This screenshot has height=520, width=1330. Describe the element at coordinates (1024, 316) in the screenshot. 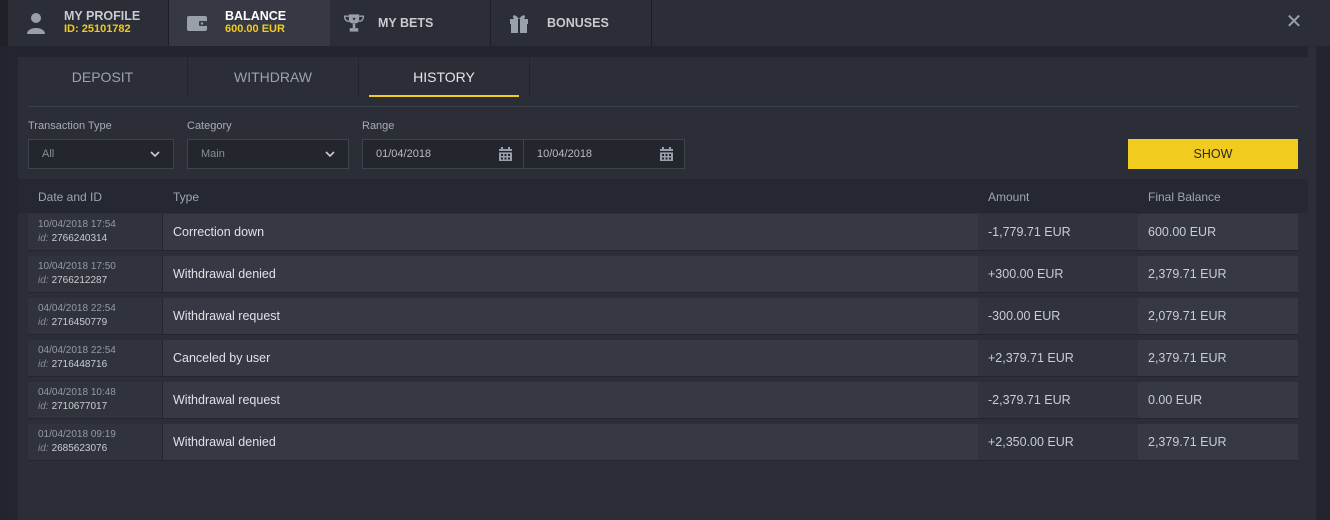

I see `row-amount: -300.00 EUR` at that location.